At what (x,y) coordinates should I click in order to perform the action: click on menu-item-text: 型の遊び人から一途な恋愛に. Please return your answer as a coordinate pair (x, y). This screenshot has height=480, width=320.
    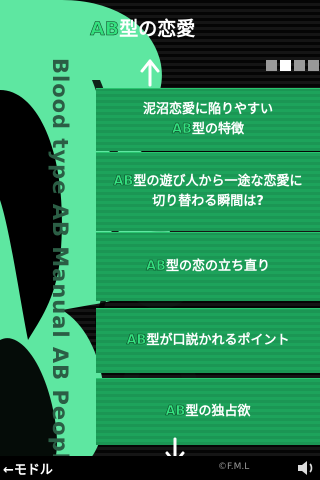
    Looking at the image, I should click on (218, 181).